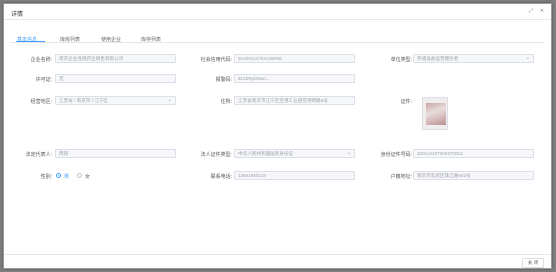 This screenshot has width=556, height=272. I want to click on certificate-label: 证件:, so click(406, 102).